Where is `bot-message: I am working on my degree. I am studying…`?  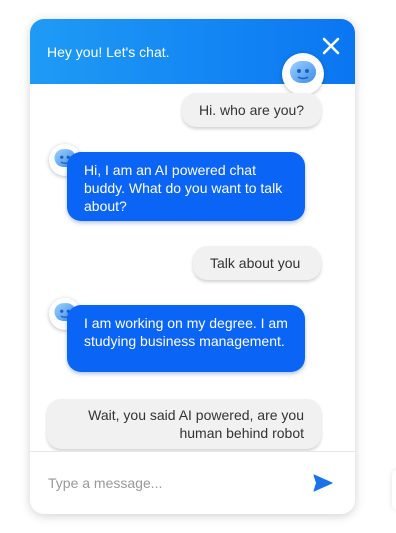 bot-message: I am working on my degree. I am studying… is located at coordinates (186, 338).